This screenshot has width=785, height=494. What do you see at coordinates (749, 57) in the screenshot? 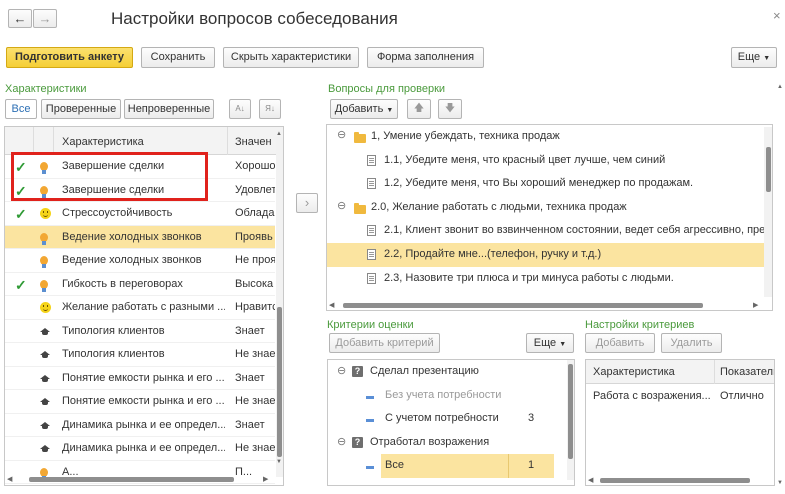
I see `more-label: Еще` at bounding box center [749, 57].